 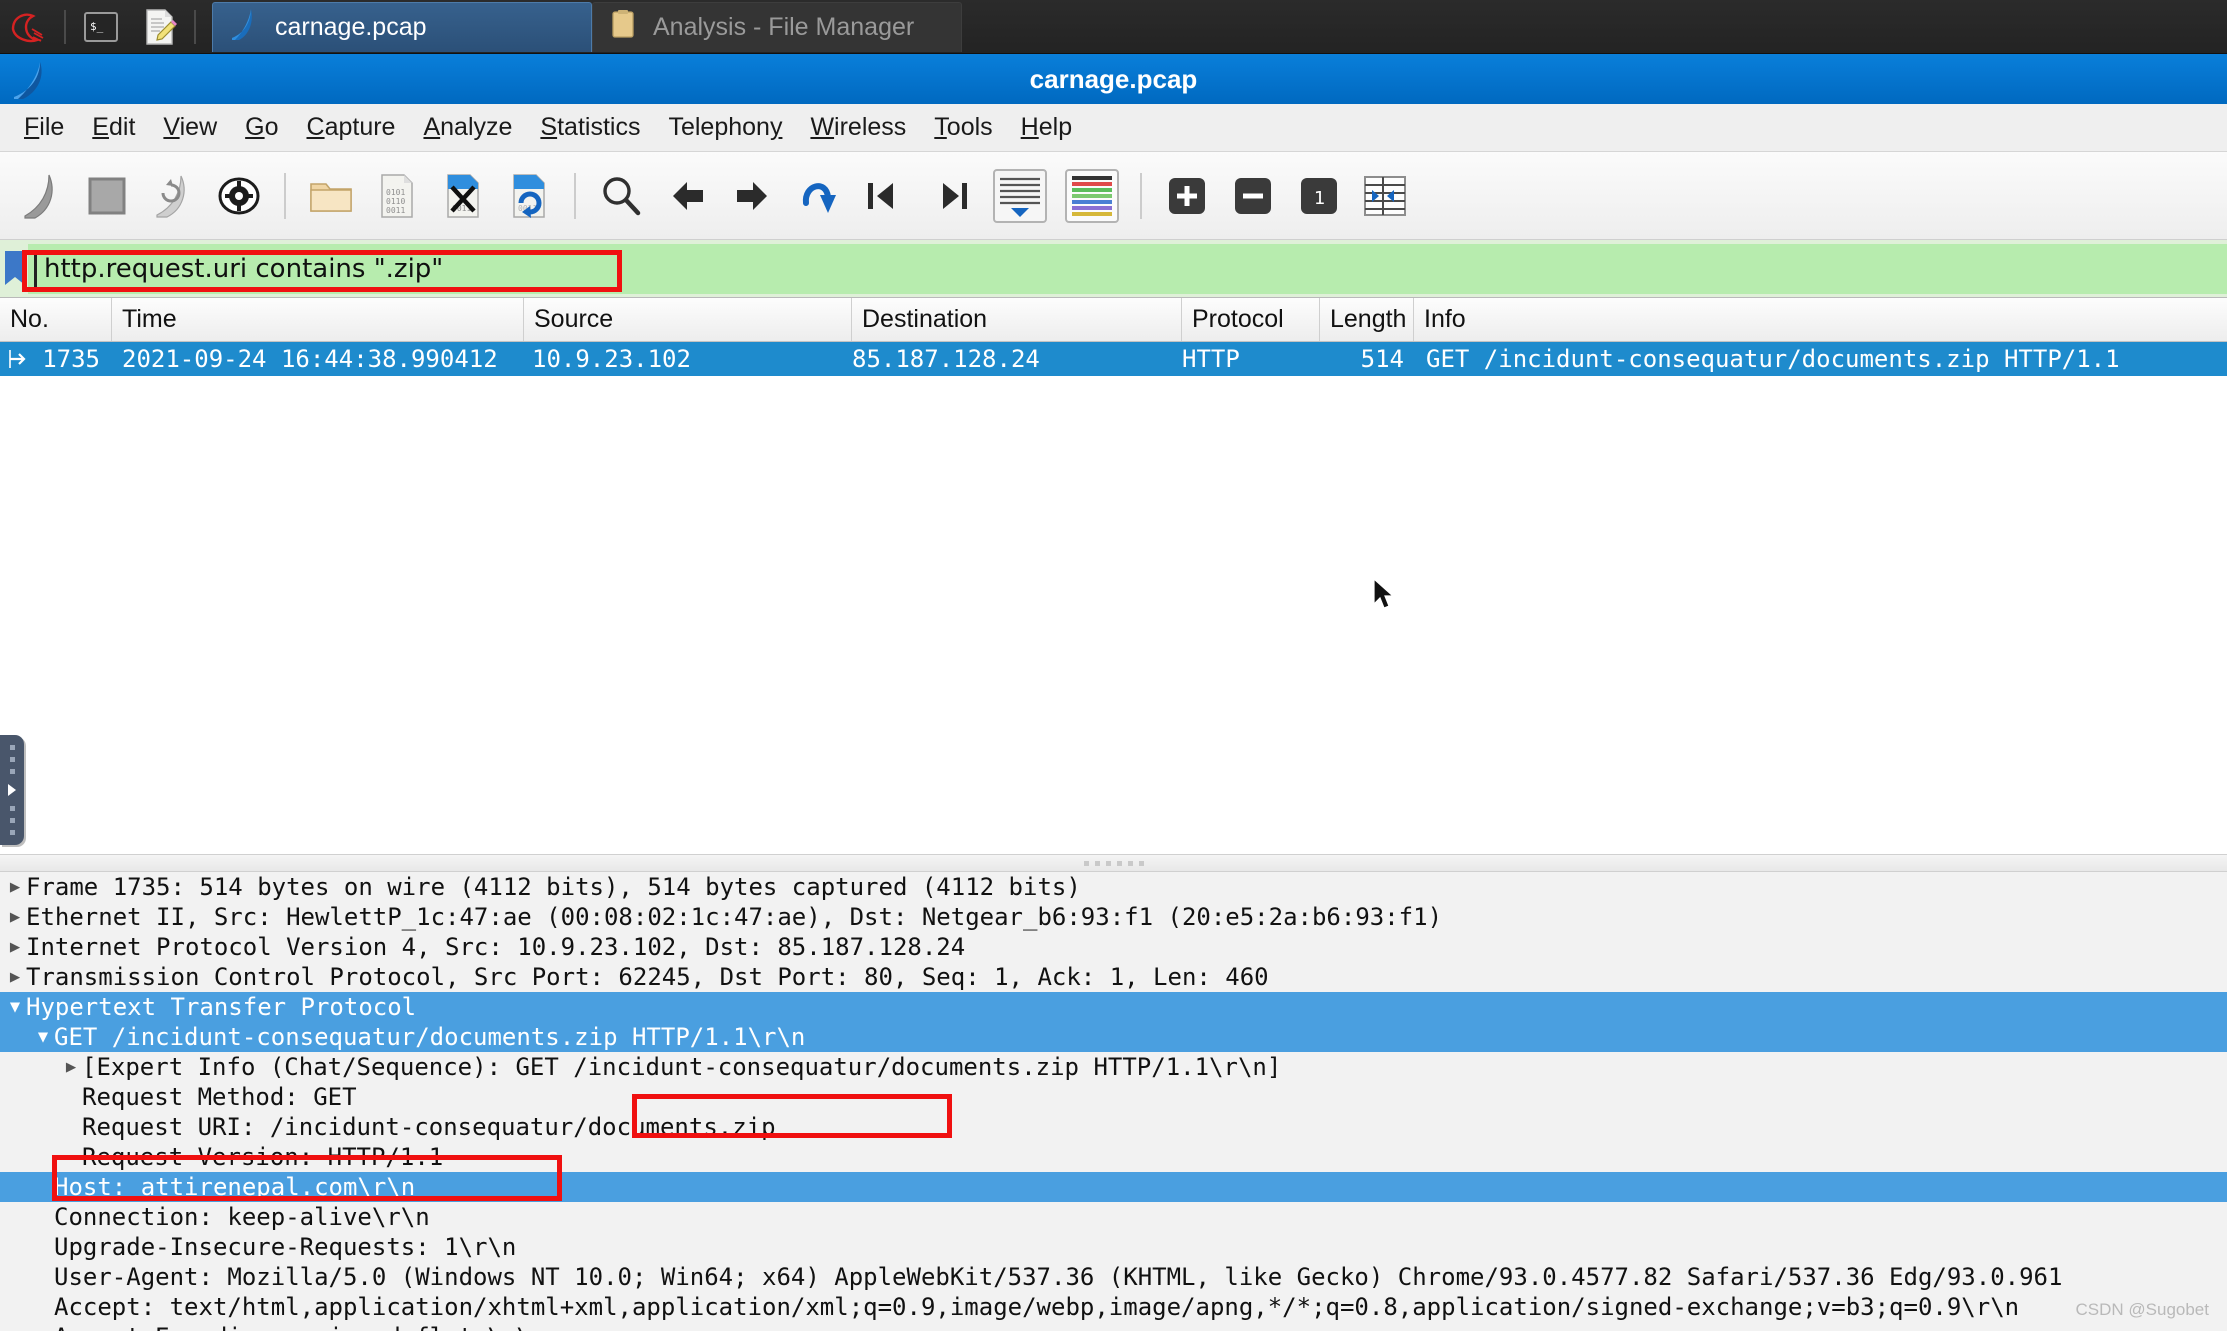 What do you see at coordinates (819, 196) in the screenshot?
I see `go-to-packet-icon` at bounding box center [819, 196].